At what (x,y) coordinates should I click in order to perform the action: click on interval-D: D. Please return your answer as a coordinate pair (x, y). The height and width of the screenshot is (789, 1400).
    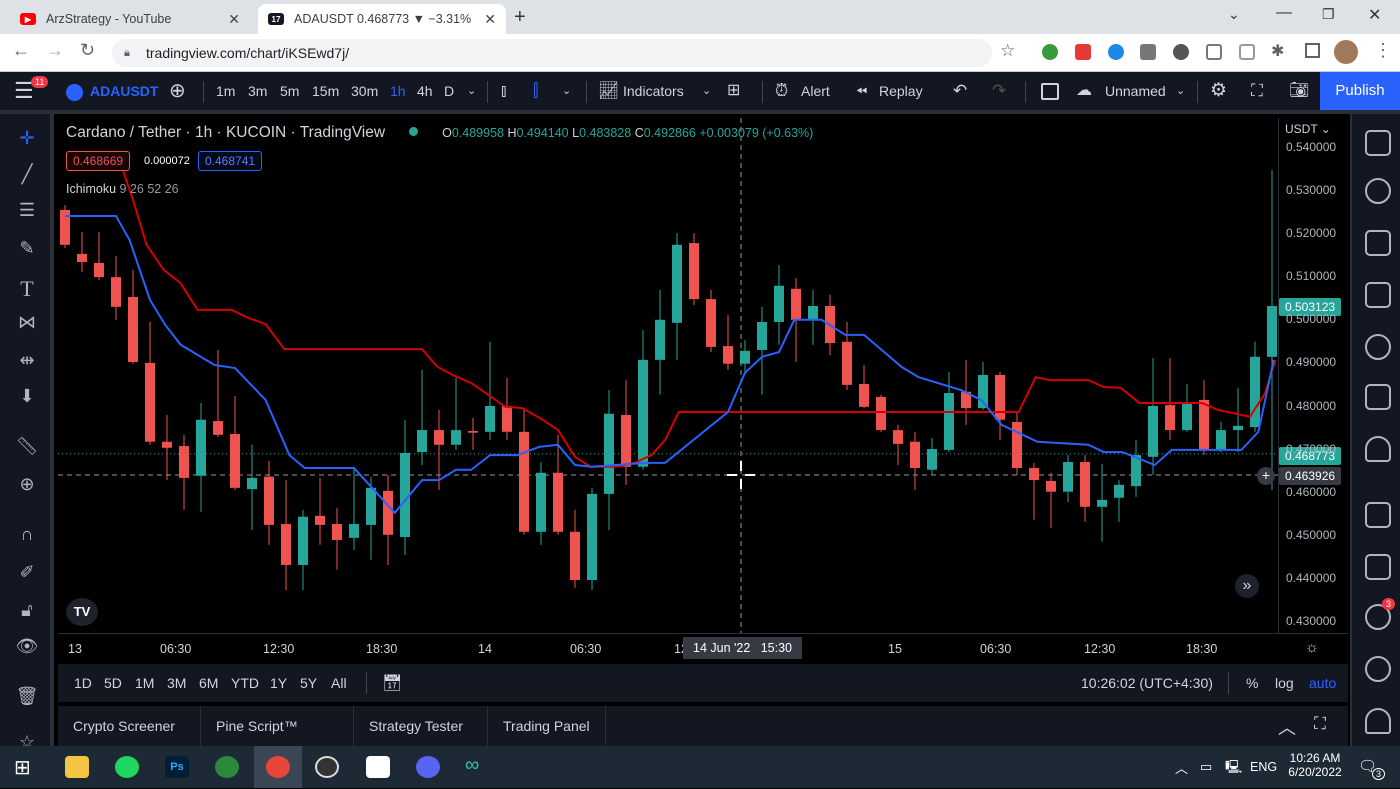
    Looking at the image, I should click on (449, 91).